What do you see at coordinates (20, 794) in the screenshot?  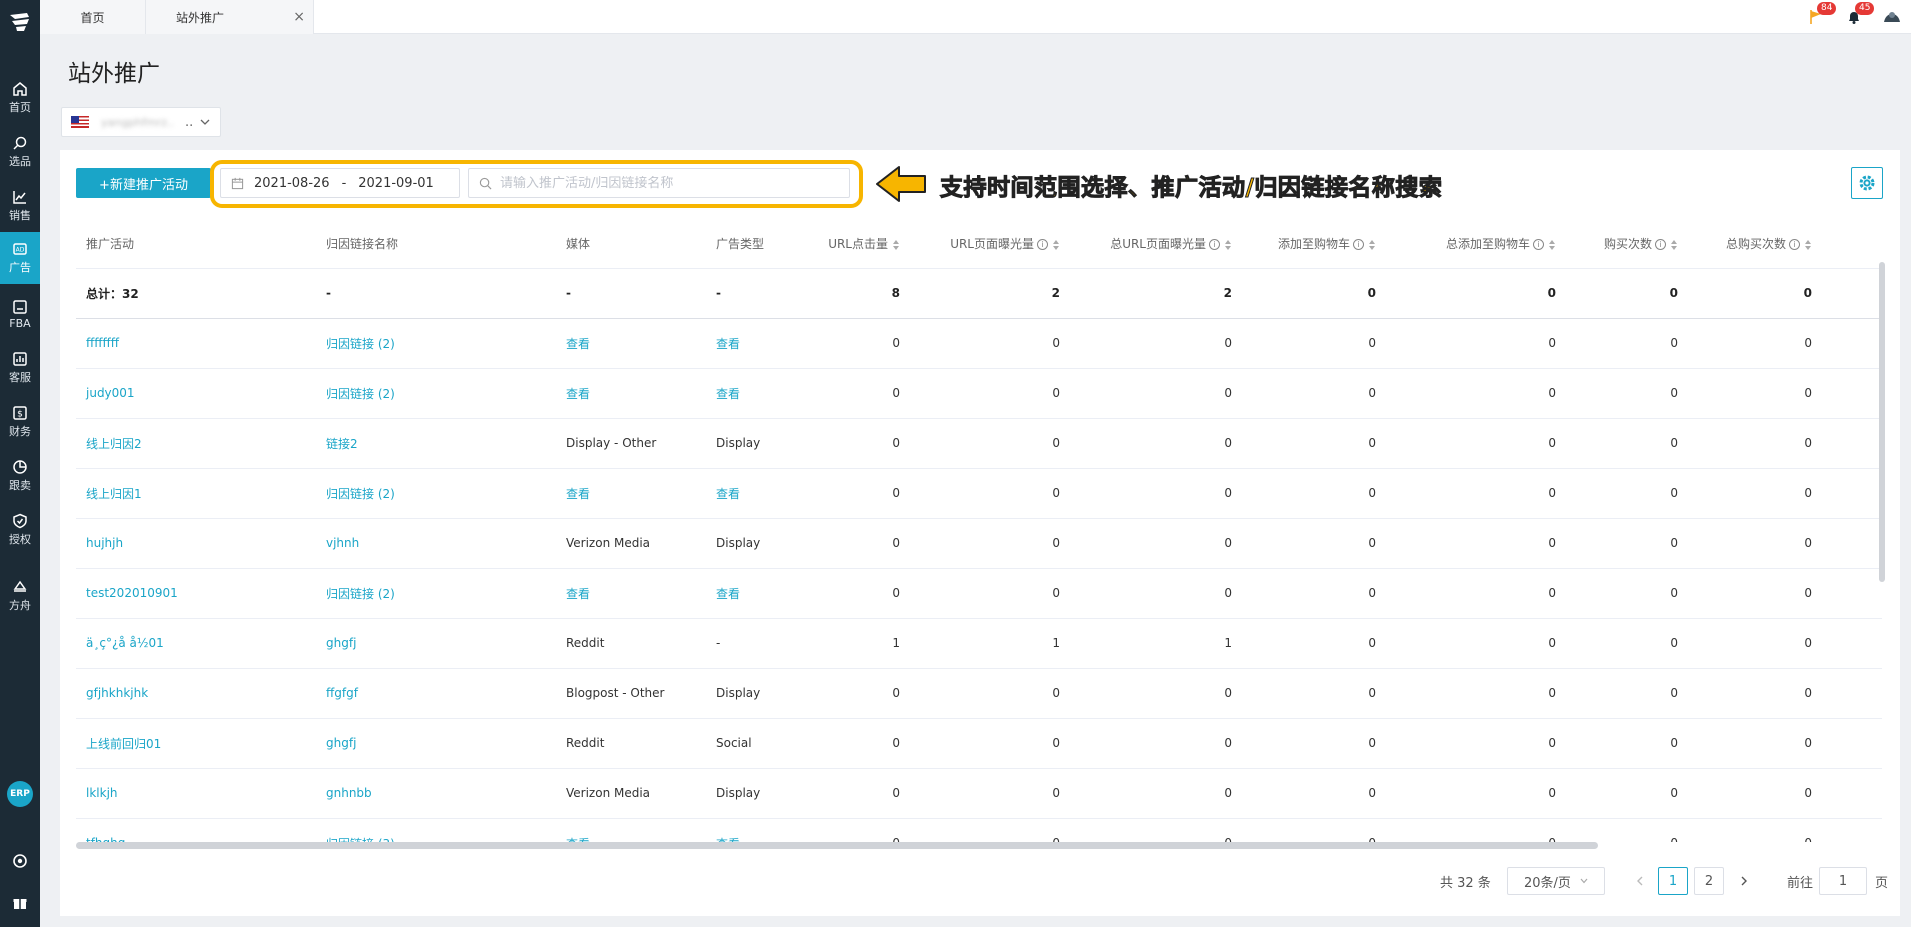 I see `erp-badge: ERP` at bounding box center [20, 794].